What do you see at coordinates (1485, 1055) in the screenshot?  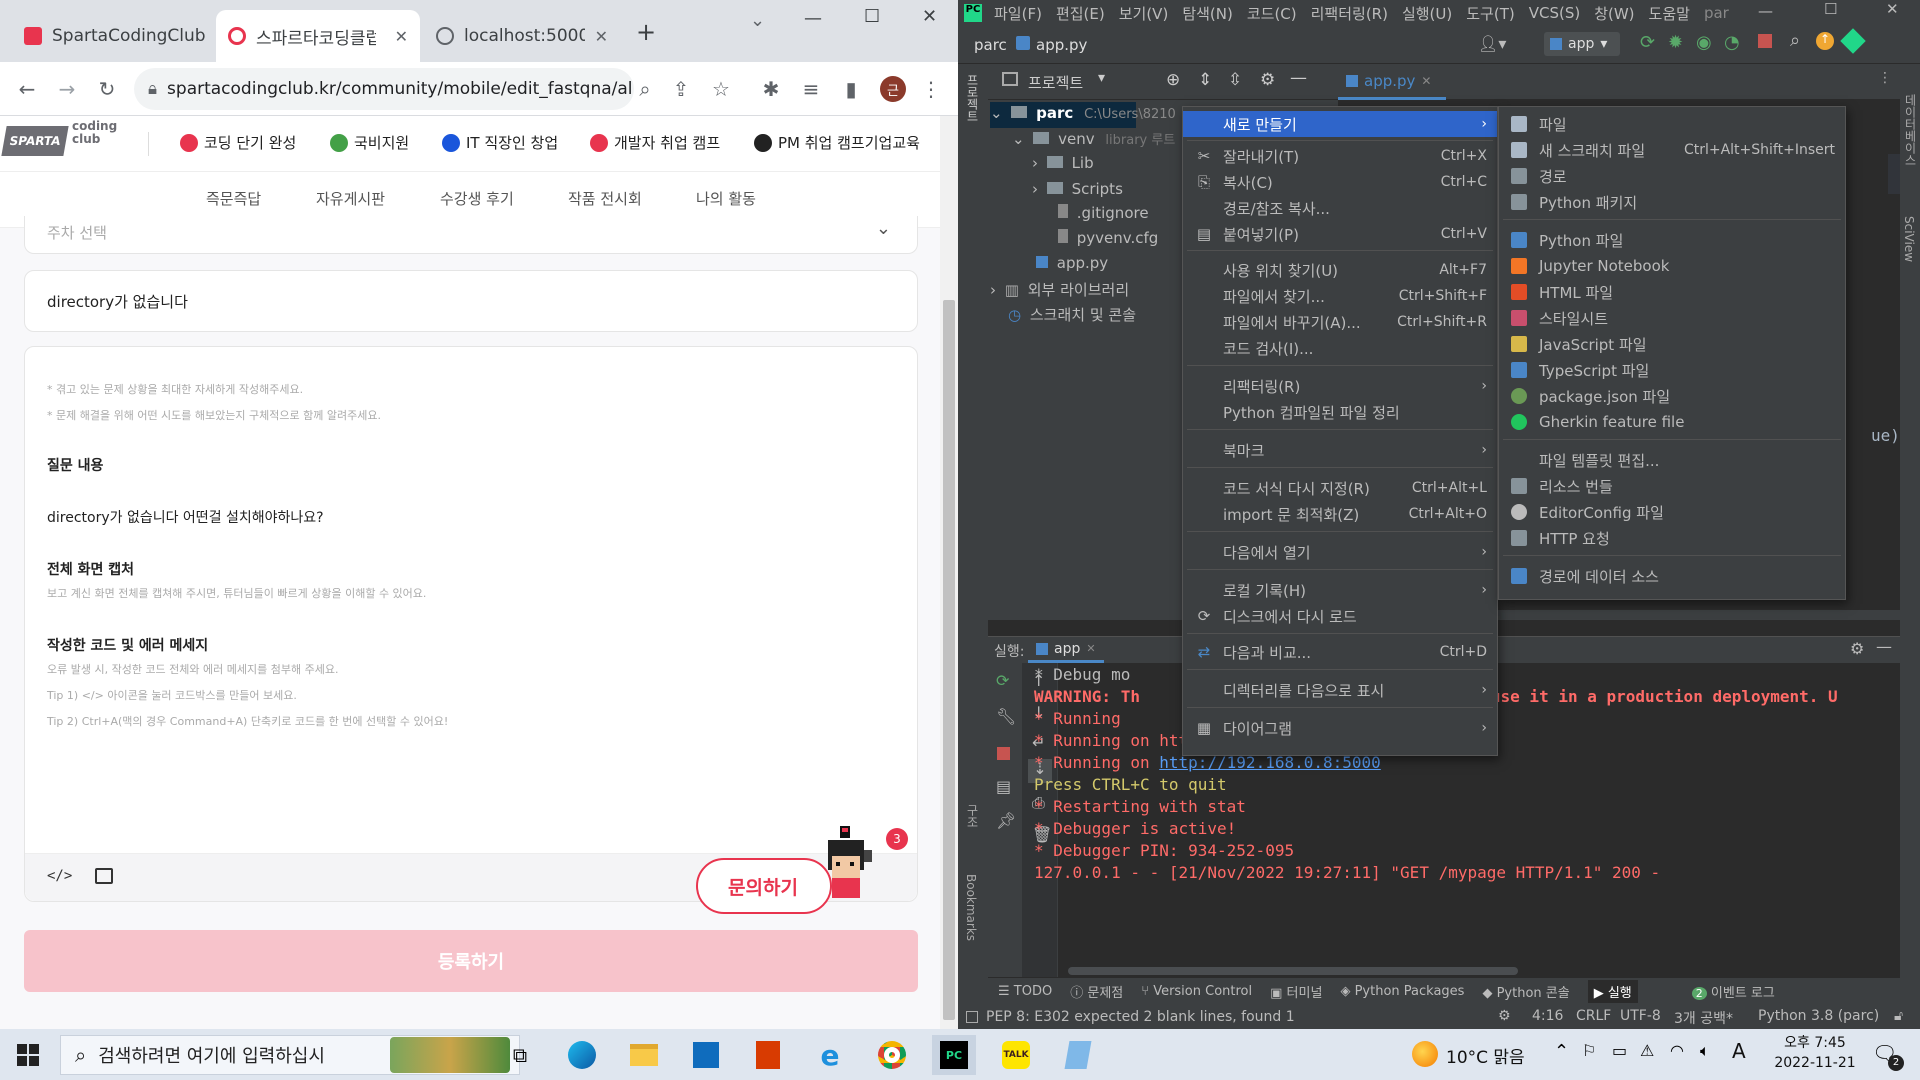 I see `weather-text: 10°C 맑음` at bounding box center [1485, 1055].